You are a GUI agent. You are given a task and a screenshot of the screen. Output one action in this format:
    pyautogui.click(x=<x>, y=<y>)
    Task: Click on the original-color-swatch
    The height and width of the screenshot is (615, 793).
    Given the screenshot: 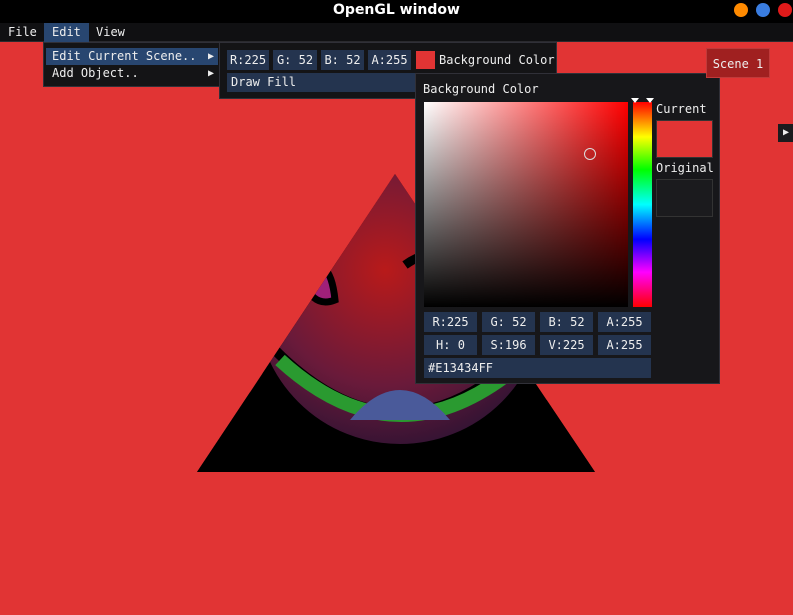 What is the action you would take?
    pyautogui.click(x=684, y=198)
    